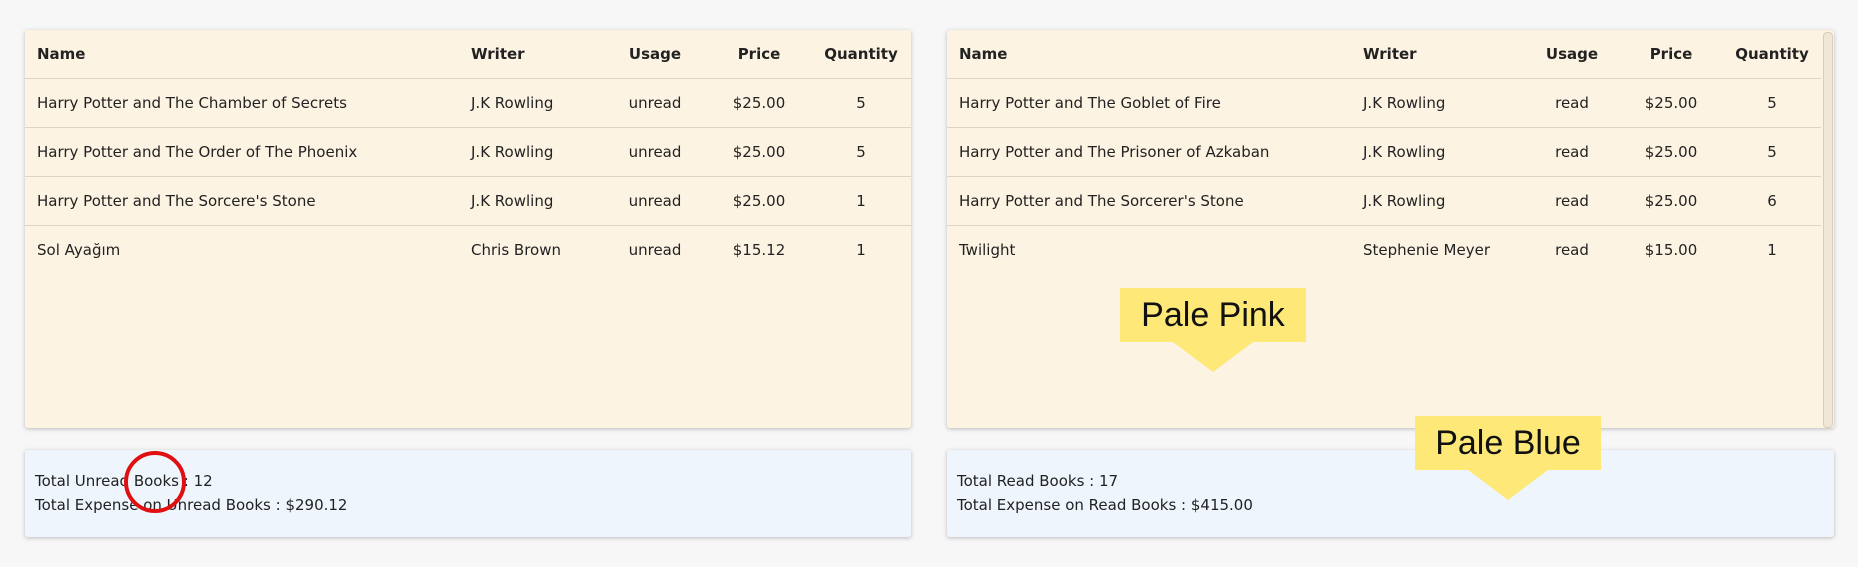 This screenshot has width=1858, height=567. I want to click on total-expense-read: Total Expense on Read Books : $415.00, so click(1105, 505).